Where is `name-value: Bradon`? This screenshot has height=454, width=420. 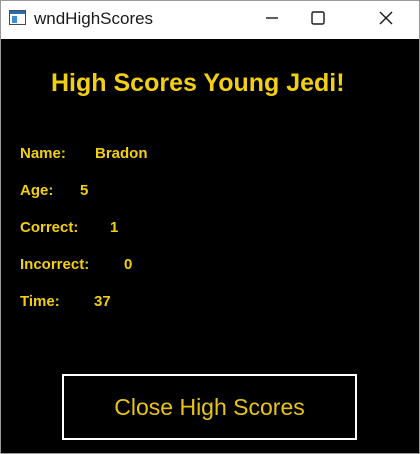 name-value: Bradon is located at coordinates (121, 153).